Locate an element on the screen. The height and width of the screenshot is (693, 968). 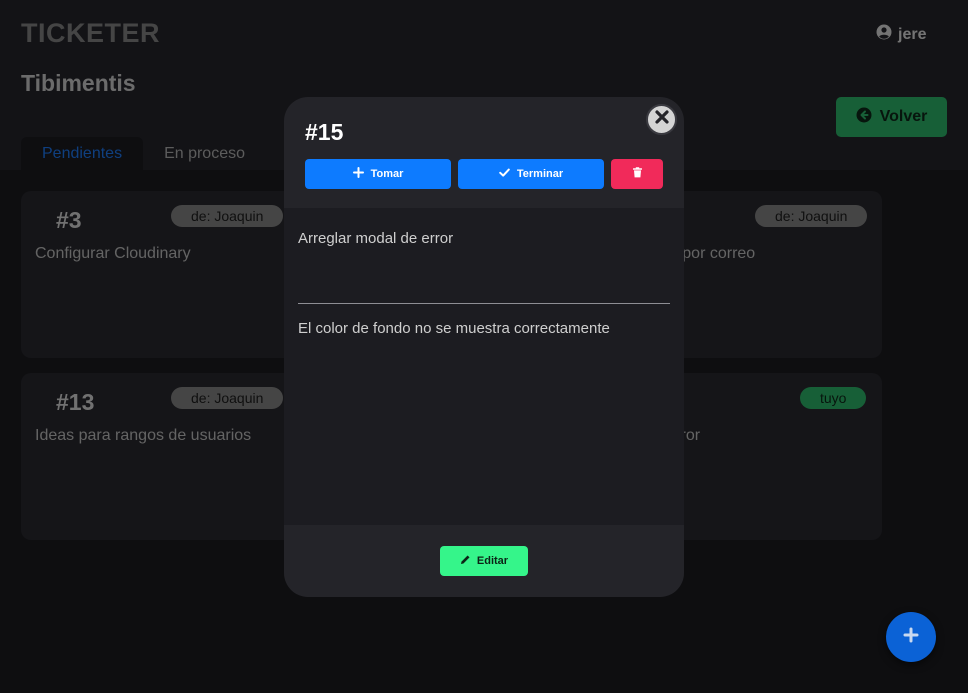
finish-label: Terminar is located at coordinates (540, 174).